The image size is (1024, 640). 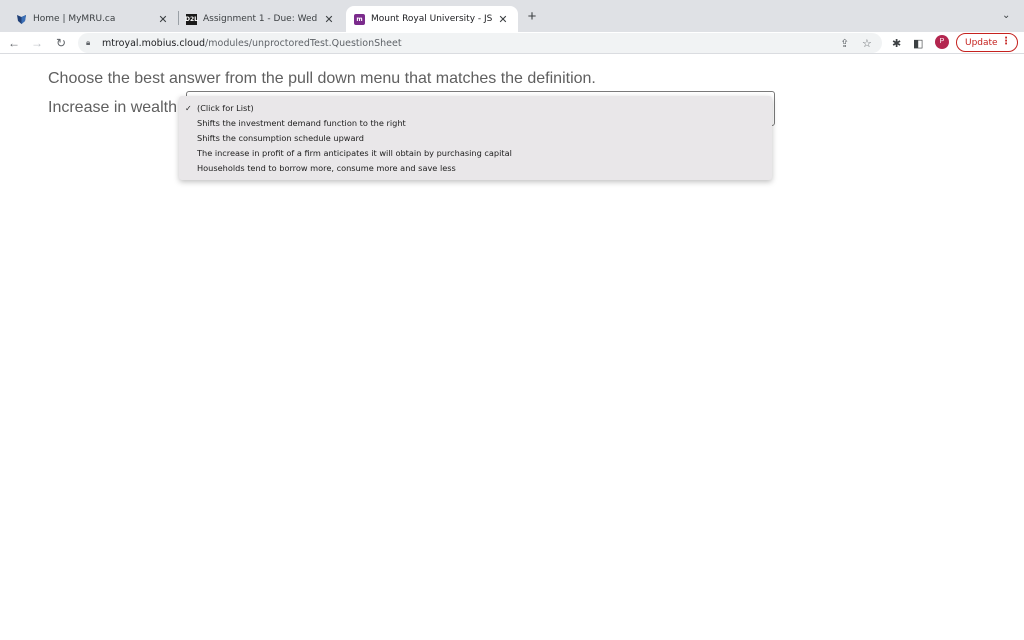 I want to click on reload-icon: ↻, so click(x=61, y=43).